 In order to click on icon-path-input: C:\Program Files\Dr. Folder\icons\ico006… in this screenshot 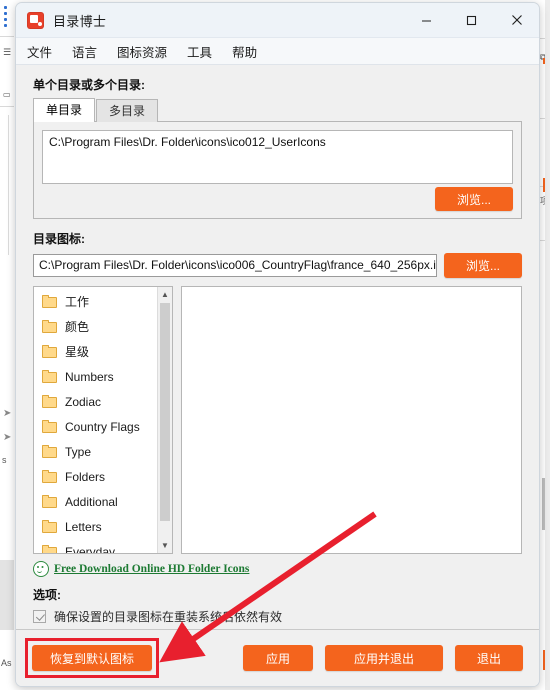, I will do `click(235, 265)`.